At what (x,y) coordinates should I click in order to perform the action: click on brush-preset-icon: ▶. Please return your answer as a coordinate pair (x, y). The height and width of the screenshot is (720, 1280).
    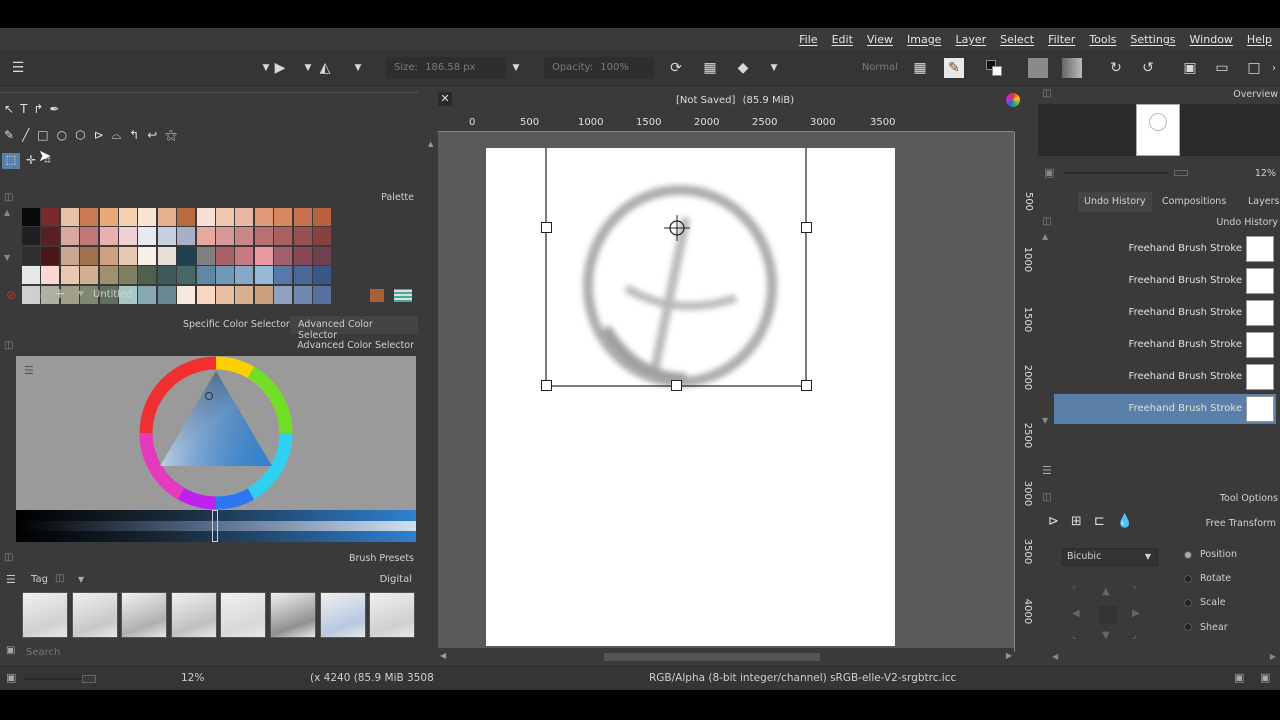
    Looking at the image, I should click on (280, 68).